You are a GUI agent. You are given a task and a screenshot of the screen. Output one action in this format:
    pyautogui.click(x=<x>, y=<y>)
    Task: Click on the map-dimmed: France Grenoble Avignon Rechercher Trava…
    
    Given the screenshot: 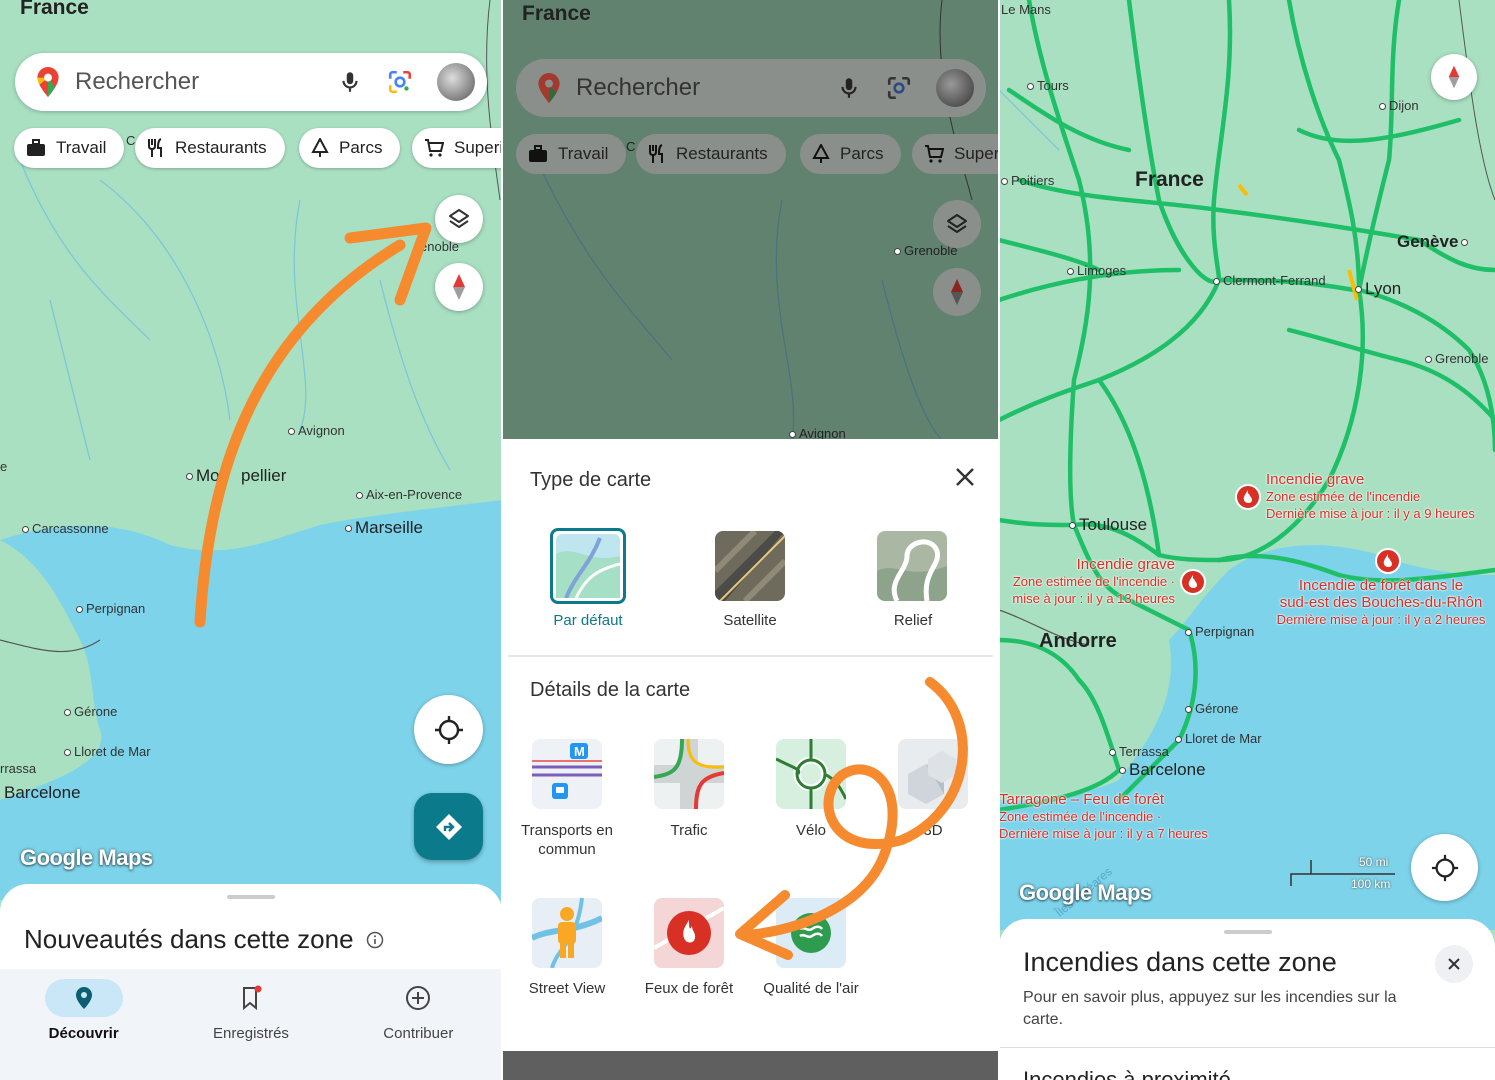 What is the action you would take?
    pyautogui.click(x=750, y=220)
    